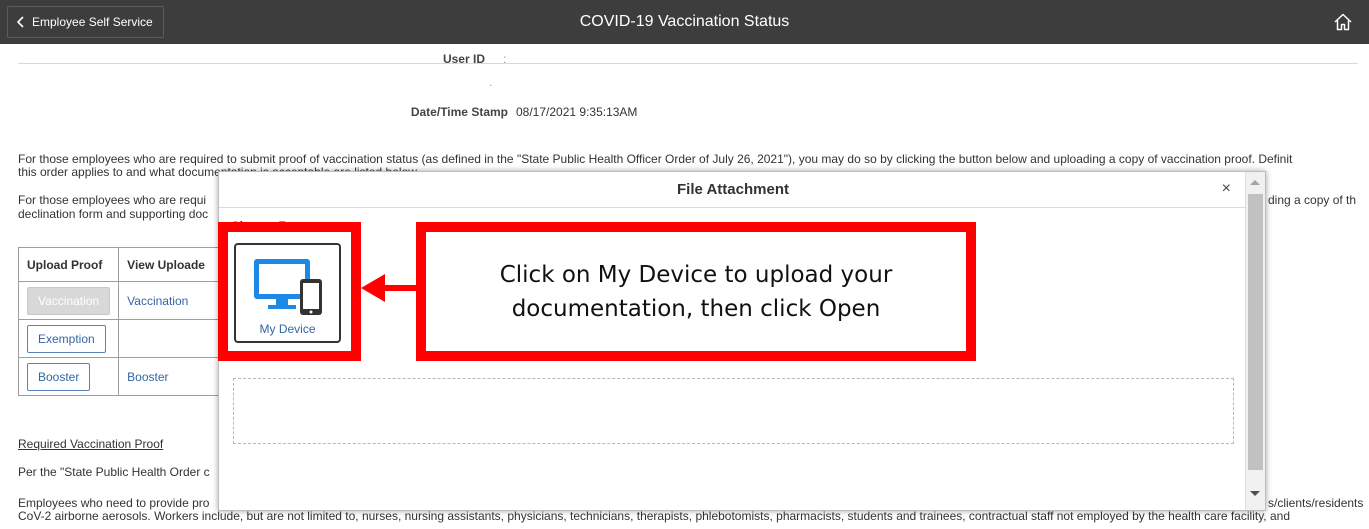 The image size is (1369, 529). I want to click on page-title: COVID-19 Vaccination Status, so click(684, 21).